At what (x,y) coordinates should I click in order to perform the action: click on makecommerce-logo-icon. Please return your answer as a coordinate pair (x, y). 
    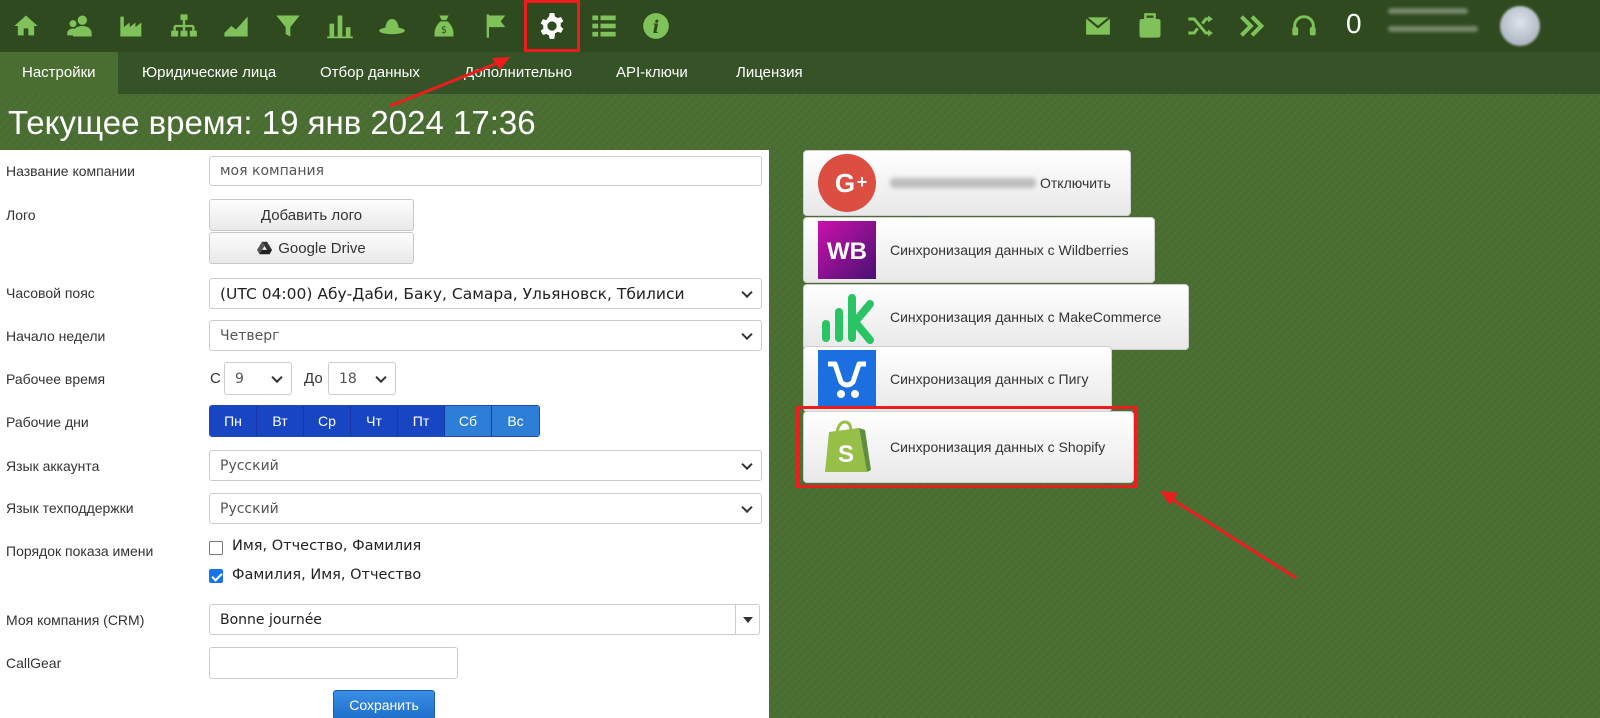
    Looking at the image, I should click on (847, 317).